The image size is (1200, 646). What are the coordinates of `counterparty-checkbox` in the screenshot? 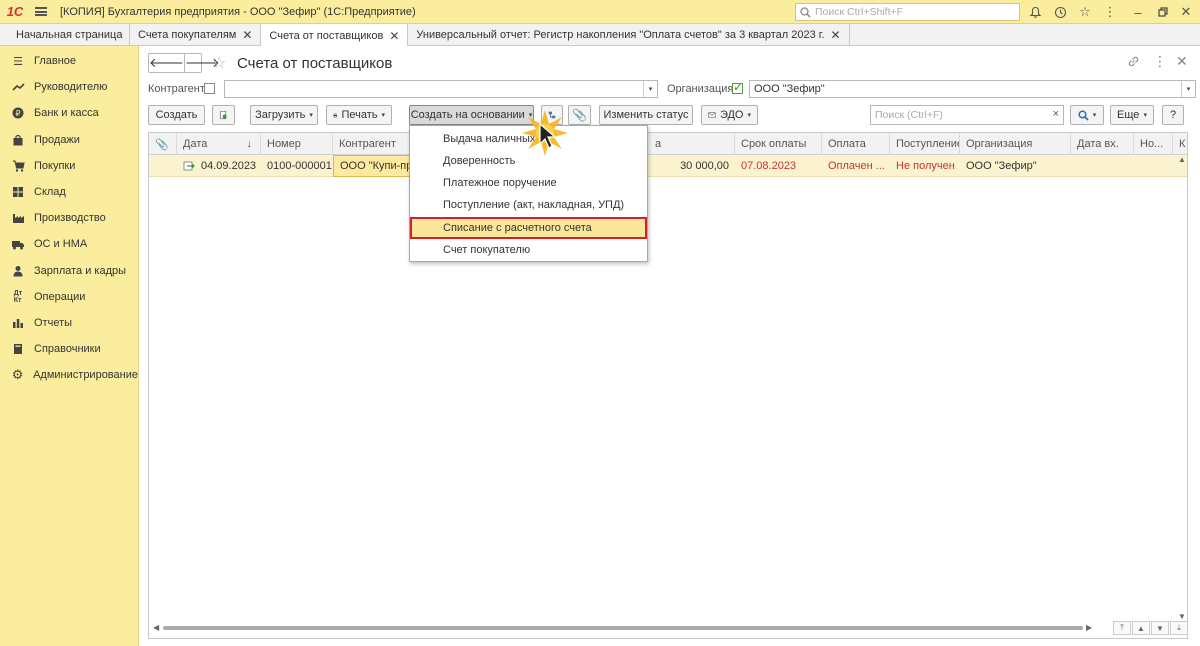 It's located at (209, 88).